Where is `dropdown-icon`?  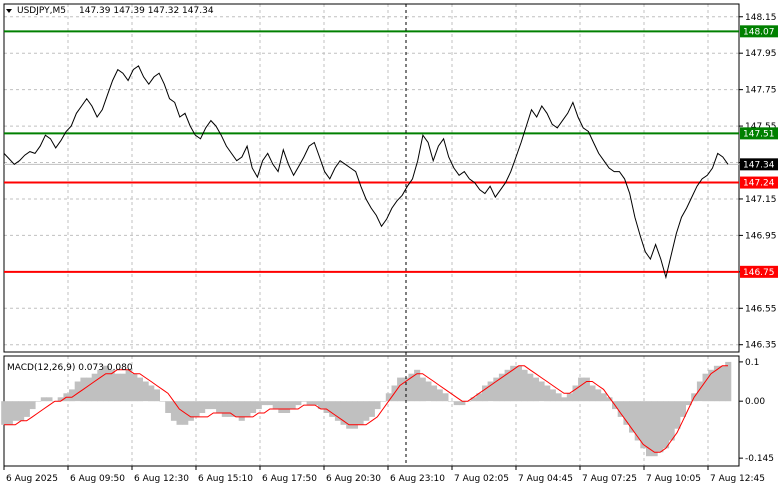
dropdown-icon is located at coordinates (9, 11).